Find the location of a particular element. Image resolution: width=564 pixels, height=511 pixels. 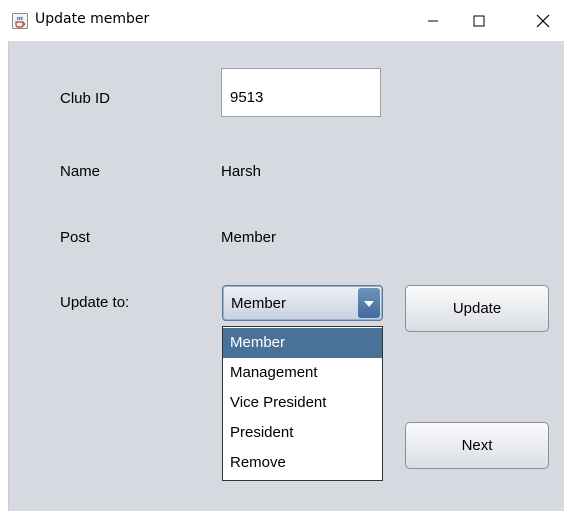

club-id-field: 9513 is located at coordinates (301, 92).